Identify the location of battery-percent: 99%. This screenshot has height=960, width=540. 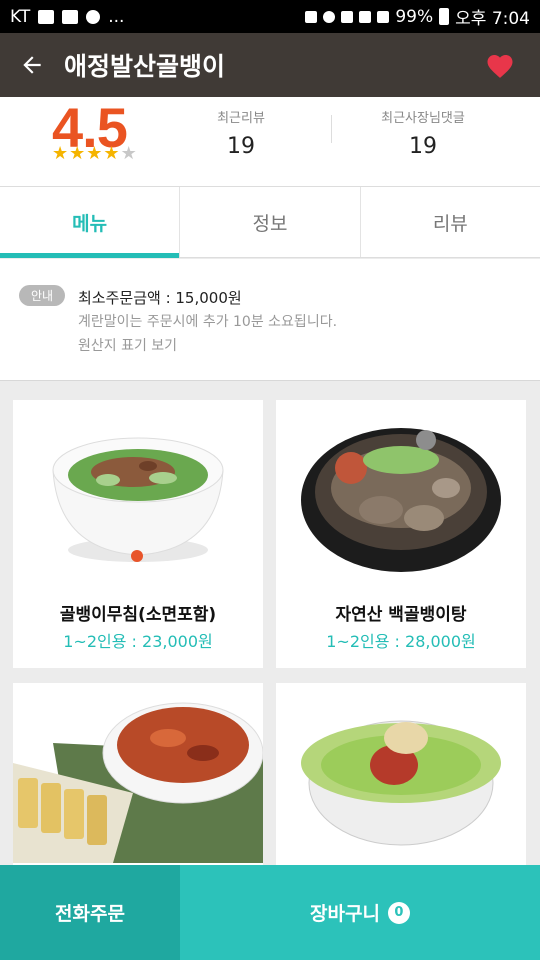
(414, 16).